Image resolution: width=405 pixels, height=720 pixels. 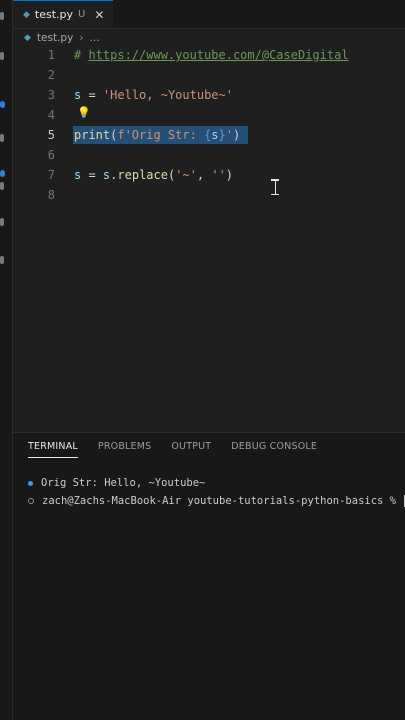 What do you see at coordinates (209, 195) in the screenshot?
I see `code-line: 8` at bounding box center [209, 195].